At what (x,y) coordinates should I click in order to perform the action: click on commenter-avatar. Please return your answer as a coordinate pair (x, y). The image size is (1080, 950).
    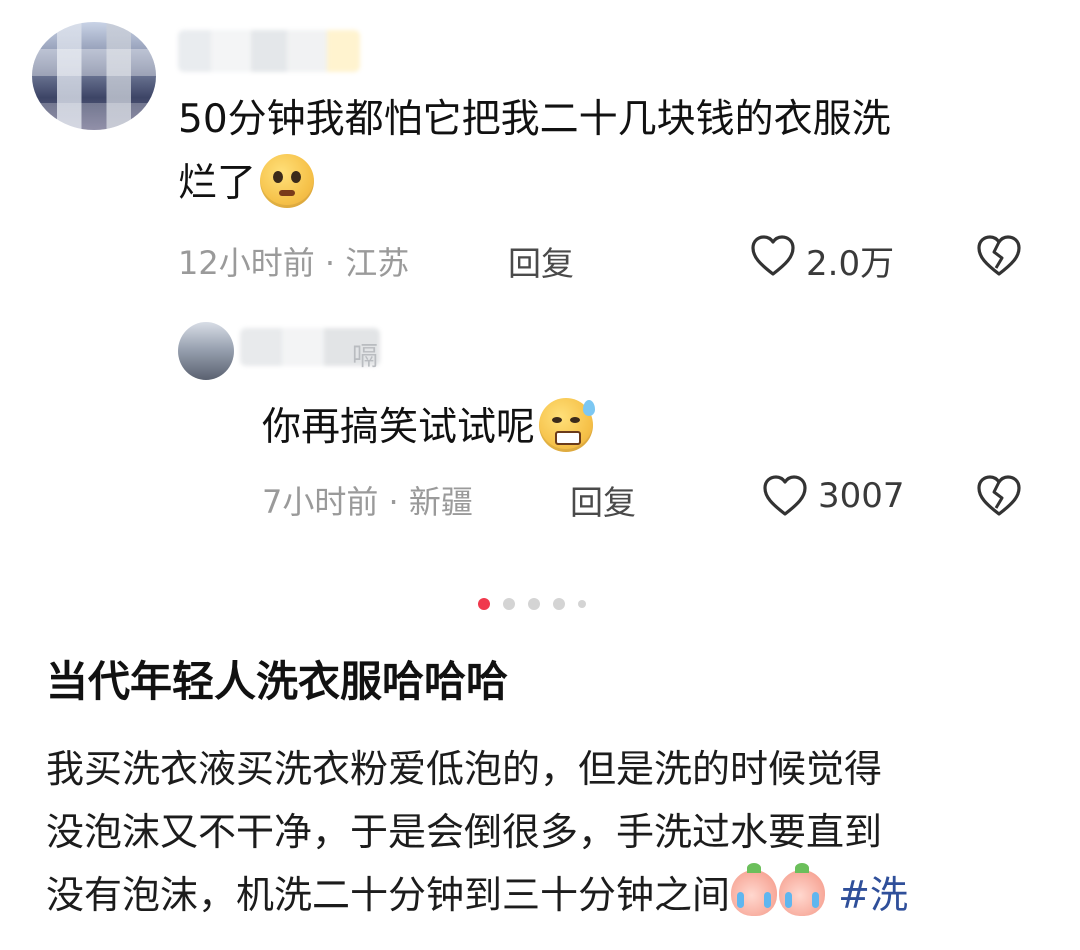
    Looking at the image, I should click on (94, 76).